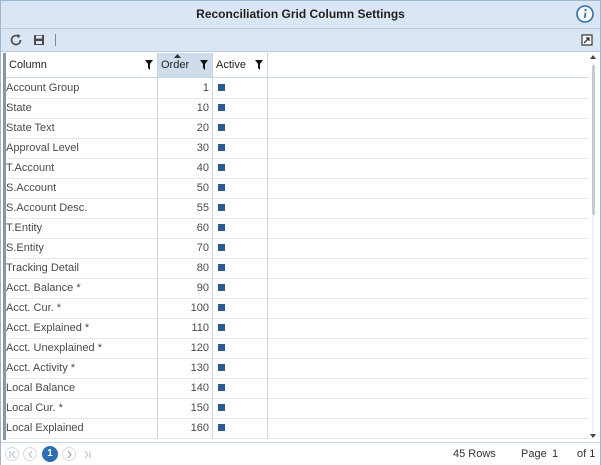 The width and height of the screenshot is (601, 465). What do you see at coordinates (587, 40) in the screenshot?
I see `export-icon` at bounding box center [587, 40].